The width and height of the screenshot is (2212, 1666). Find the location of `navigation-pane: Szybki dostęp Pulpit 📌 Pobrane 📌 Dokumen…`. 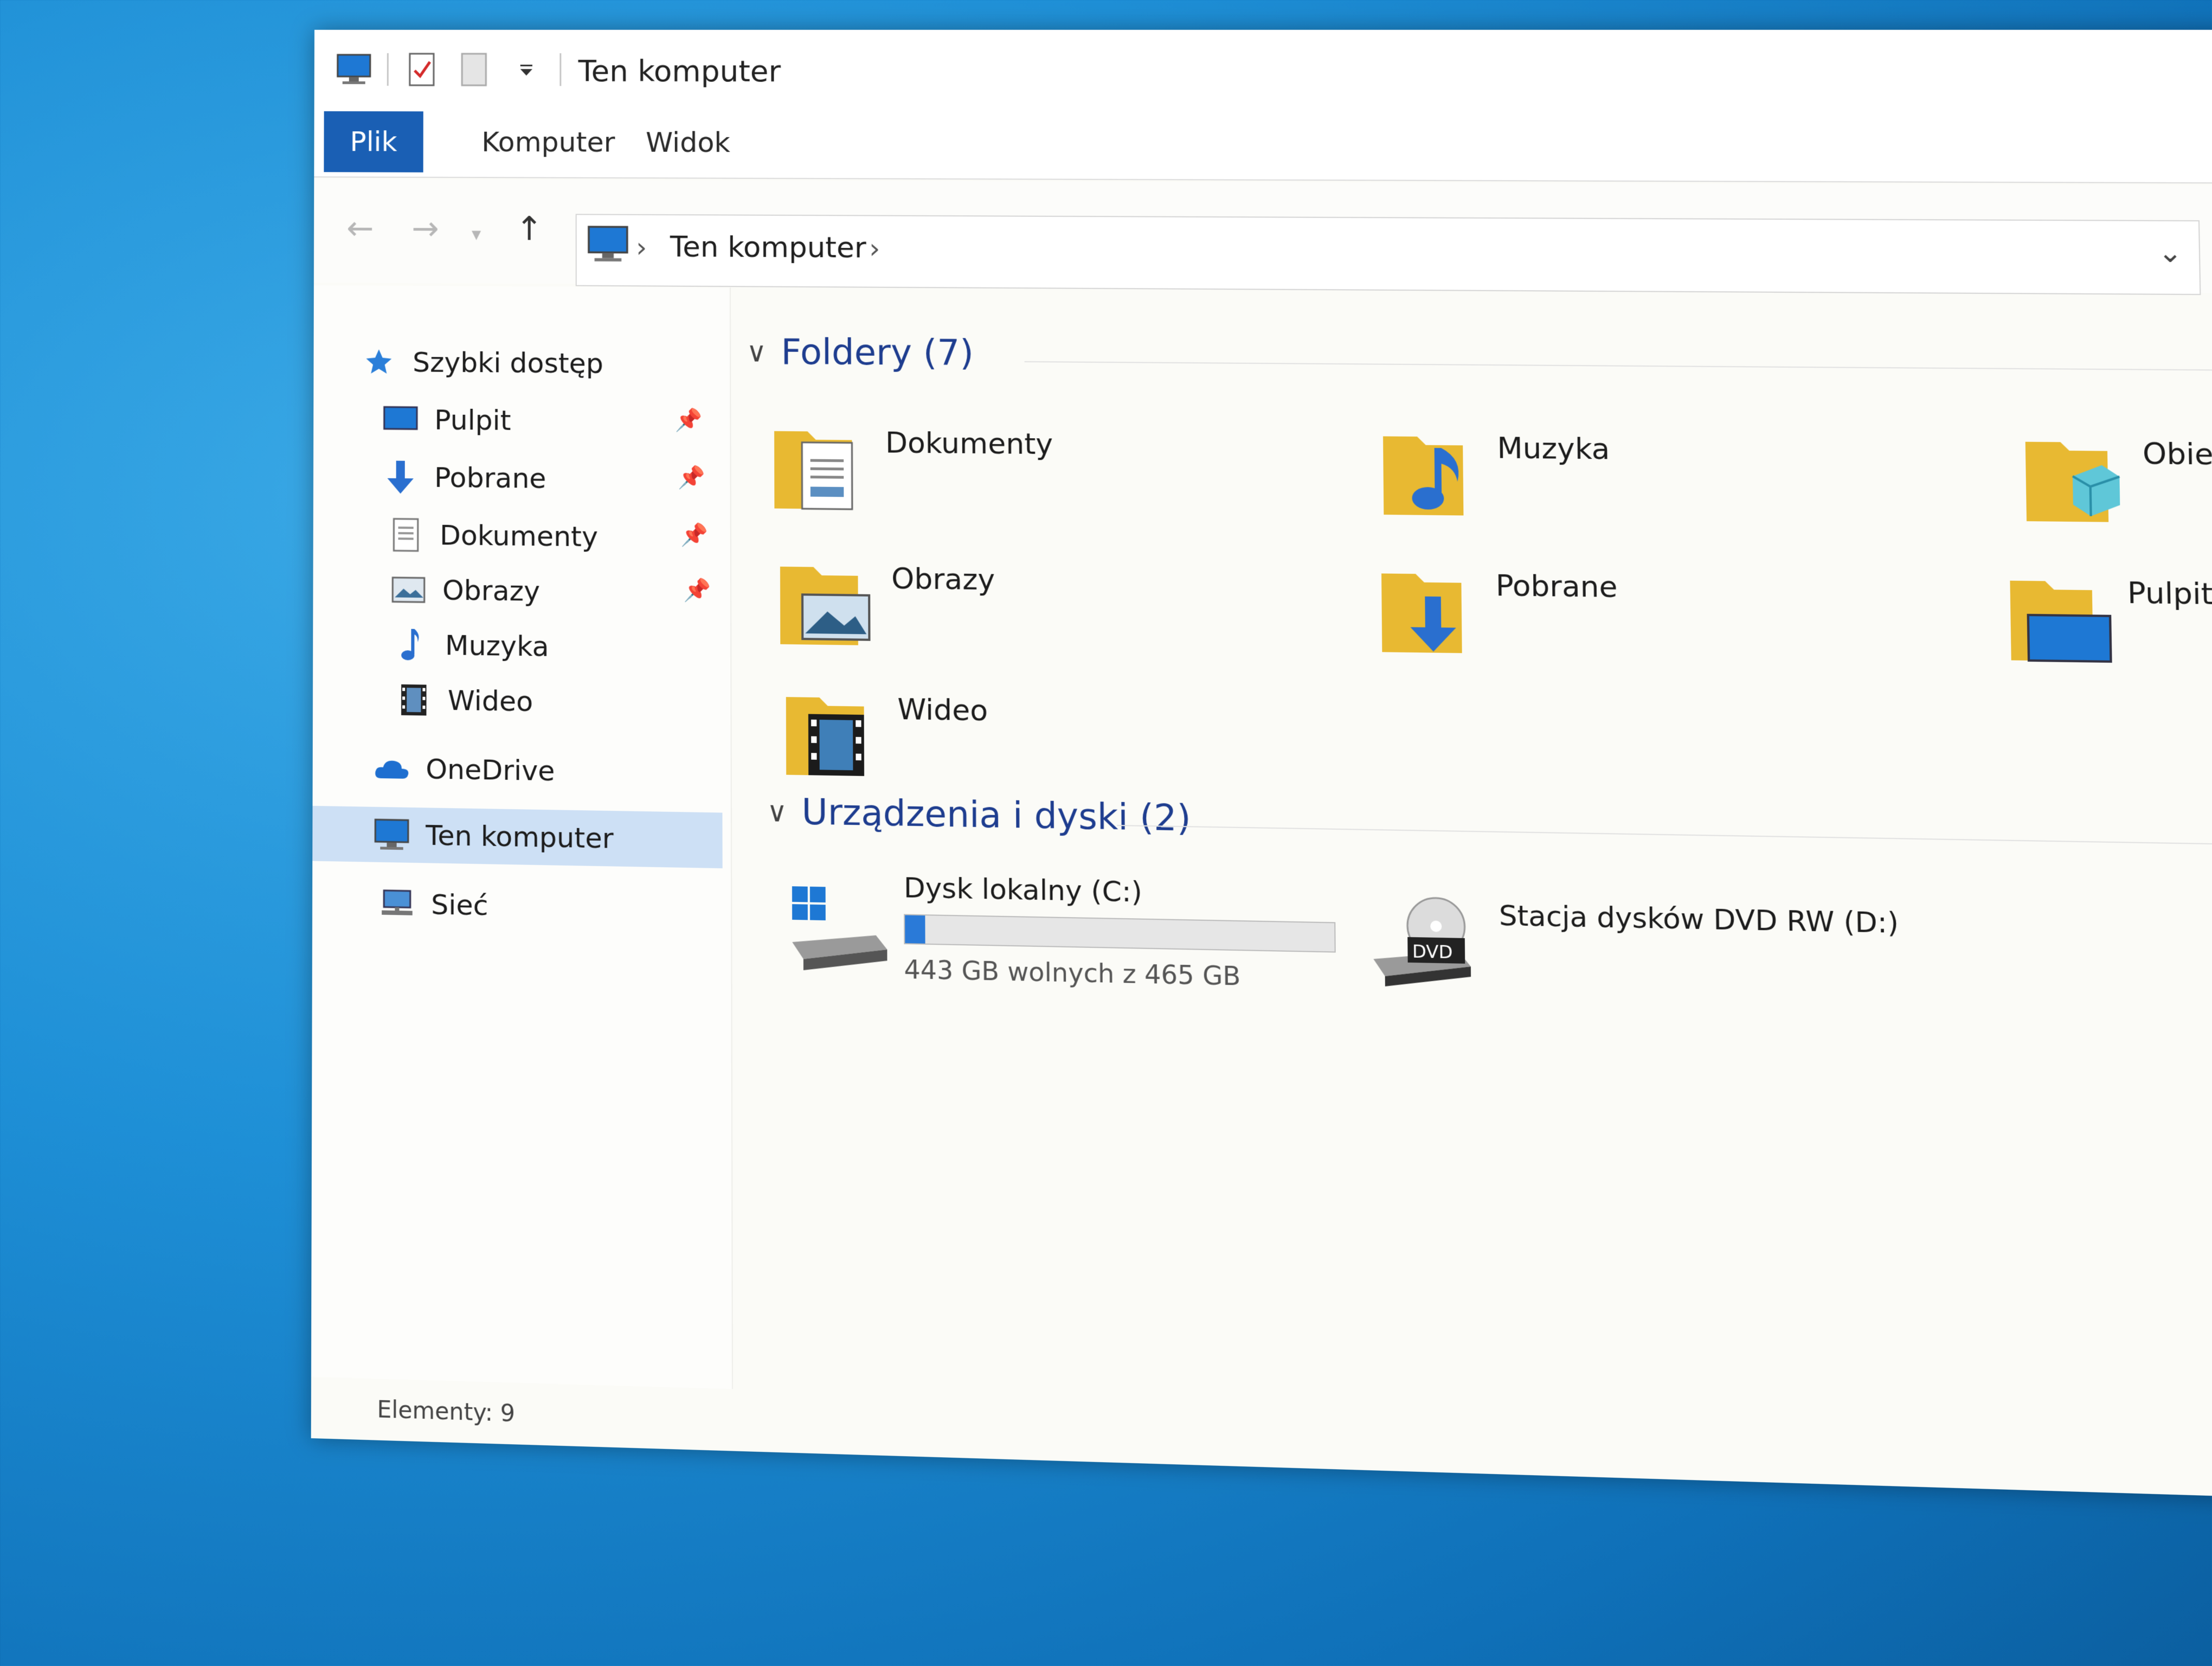

navigation-pane: Szybki dostęp Pulpit 📌 Pobrane 📌 Dokumen… is located at coordinates (522, 837).